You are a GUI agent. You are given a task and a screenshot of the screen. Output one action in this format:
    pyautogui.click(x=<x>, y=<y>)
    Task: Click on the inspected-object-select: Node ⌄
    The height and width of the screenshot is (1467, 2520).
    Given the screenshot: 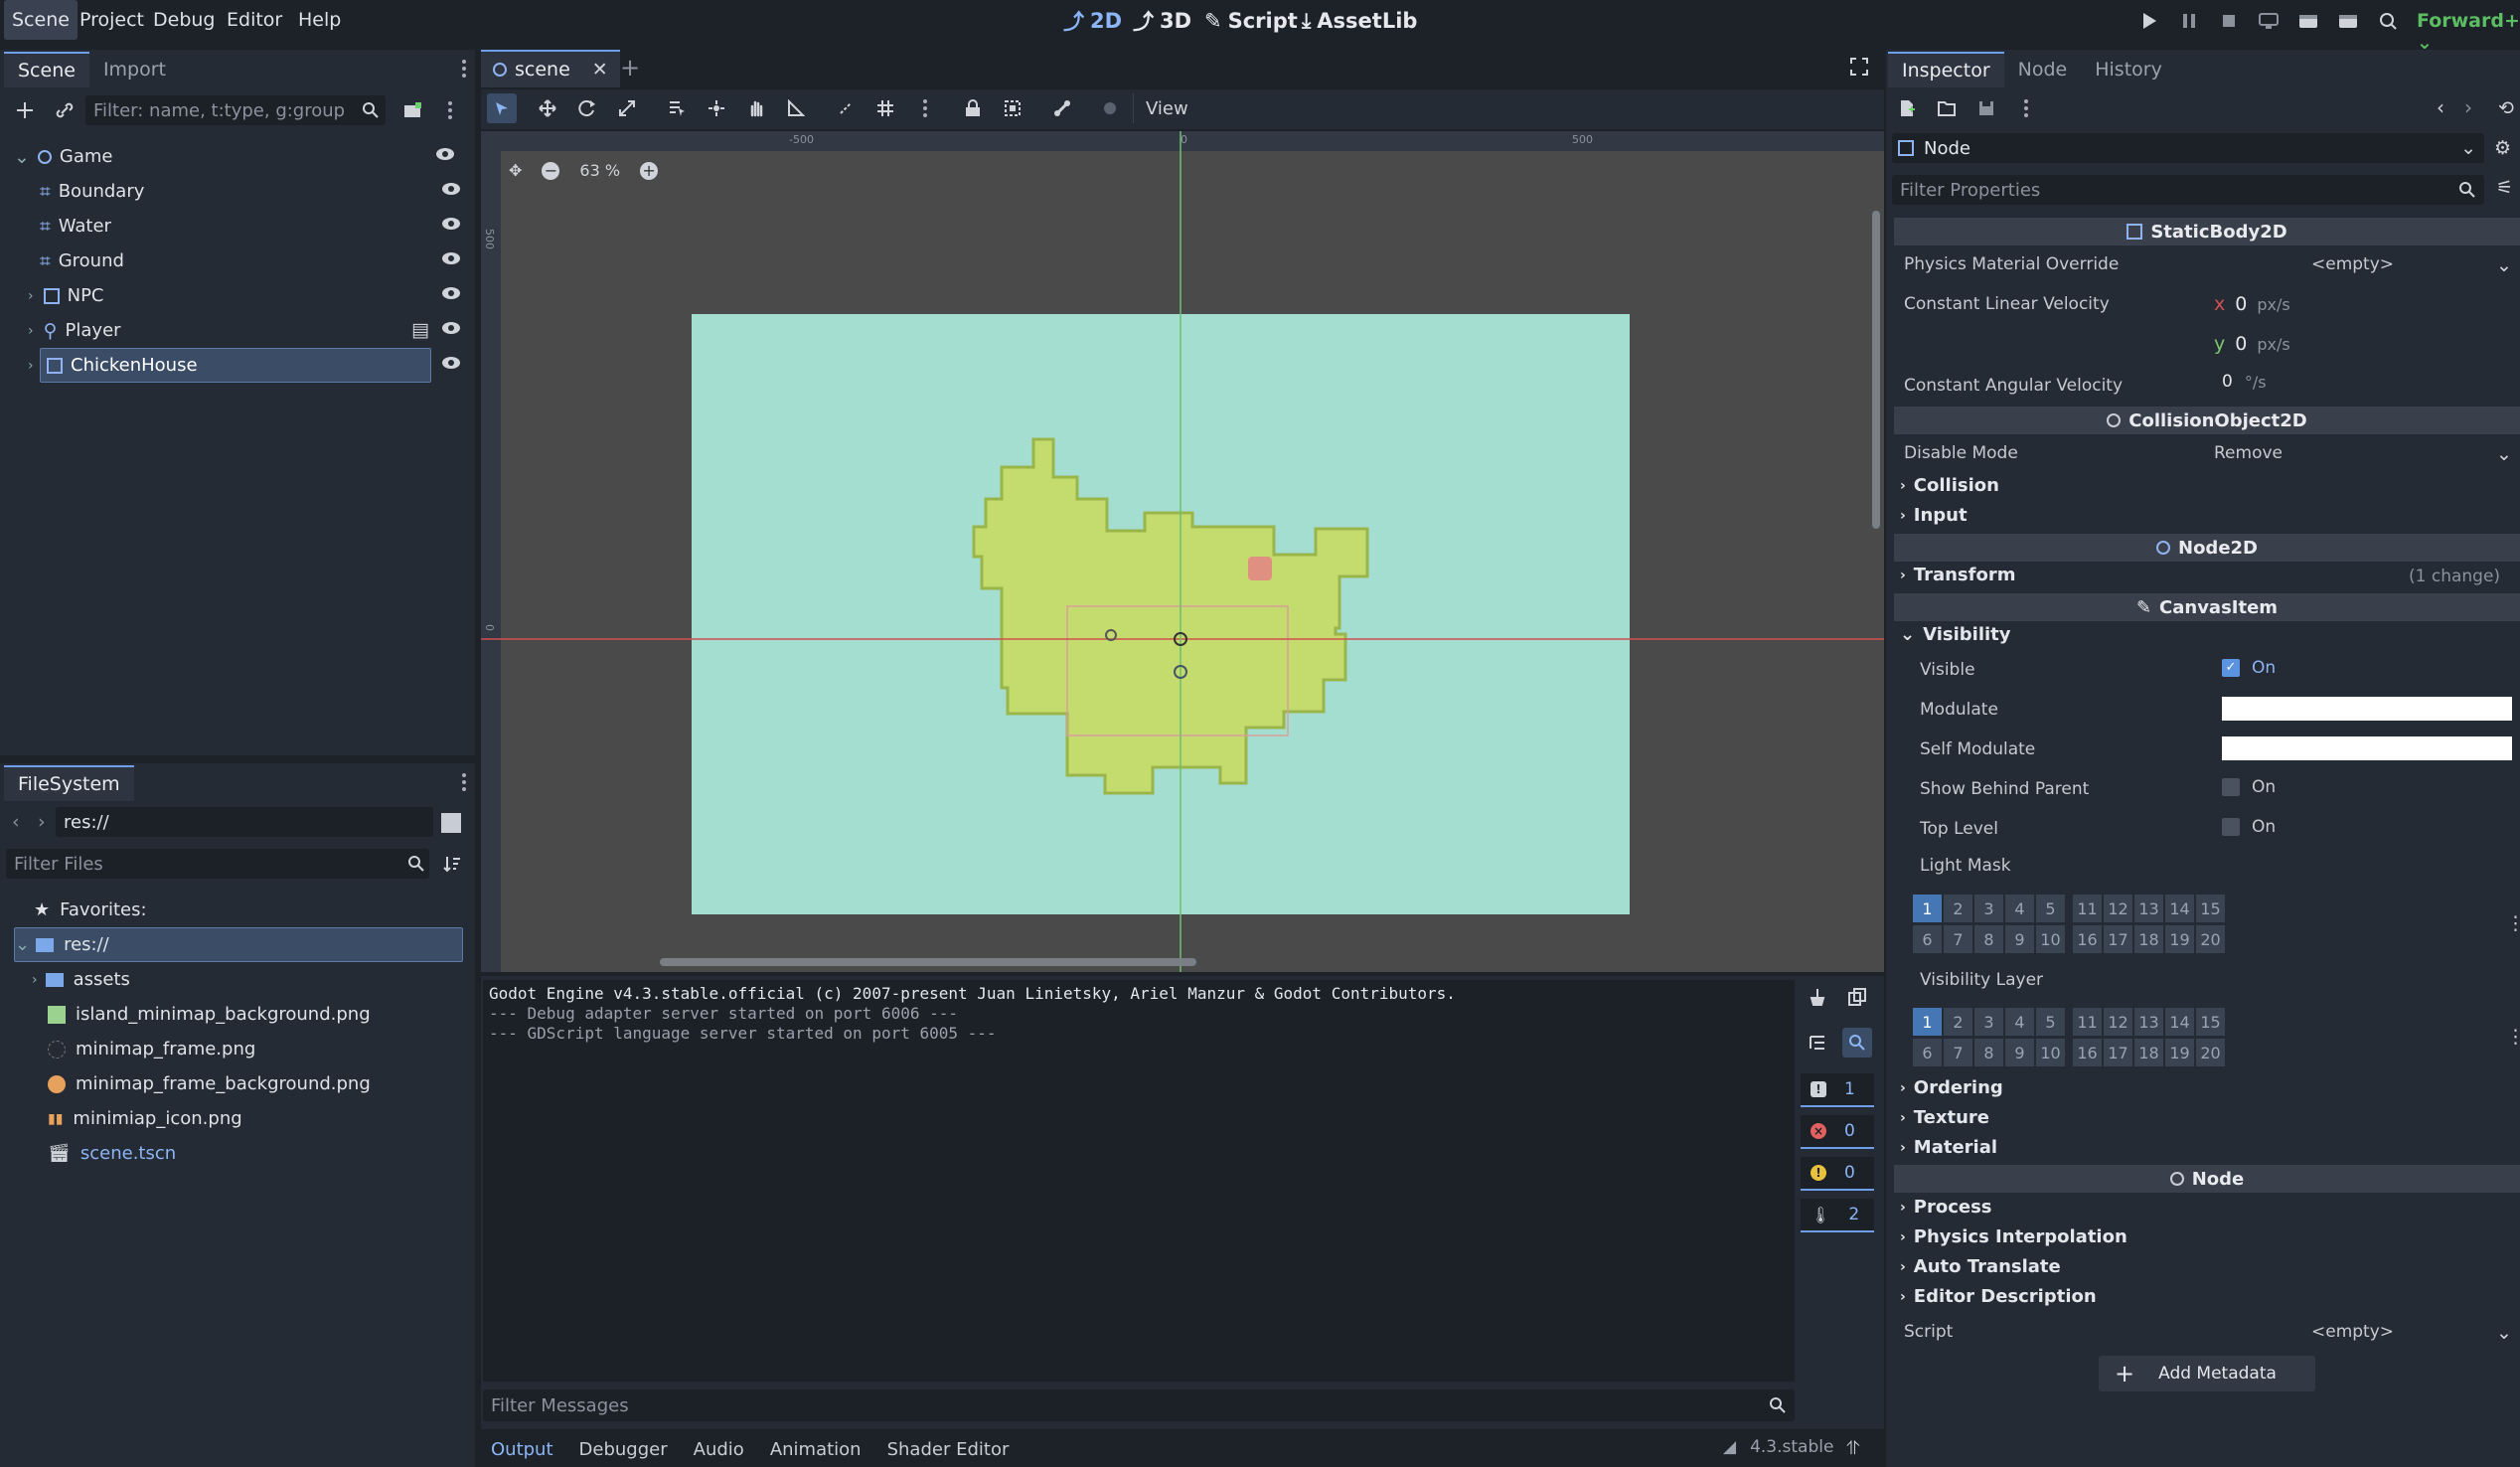 What is the action you would take?
    pyautogui.click(x=2188, y=148)
    